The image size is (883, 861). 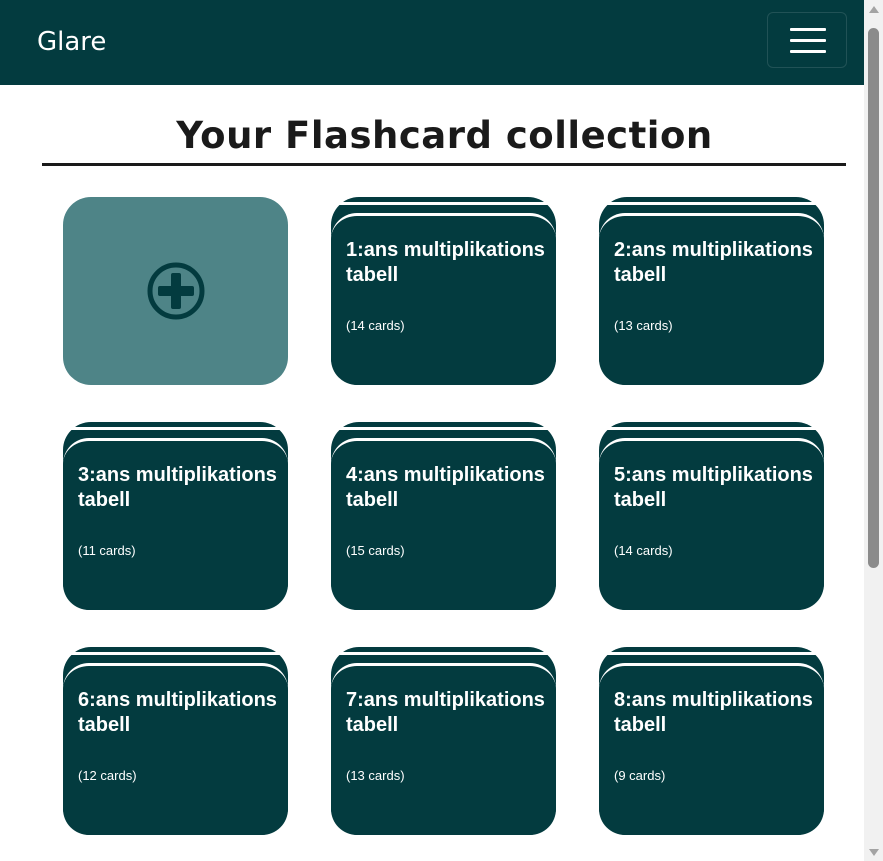 I want to click on deck-card: 7:ans multiplikationstabell (13 cards), so click(x=443, y=741).